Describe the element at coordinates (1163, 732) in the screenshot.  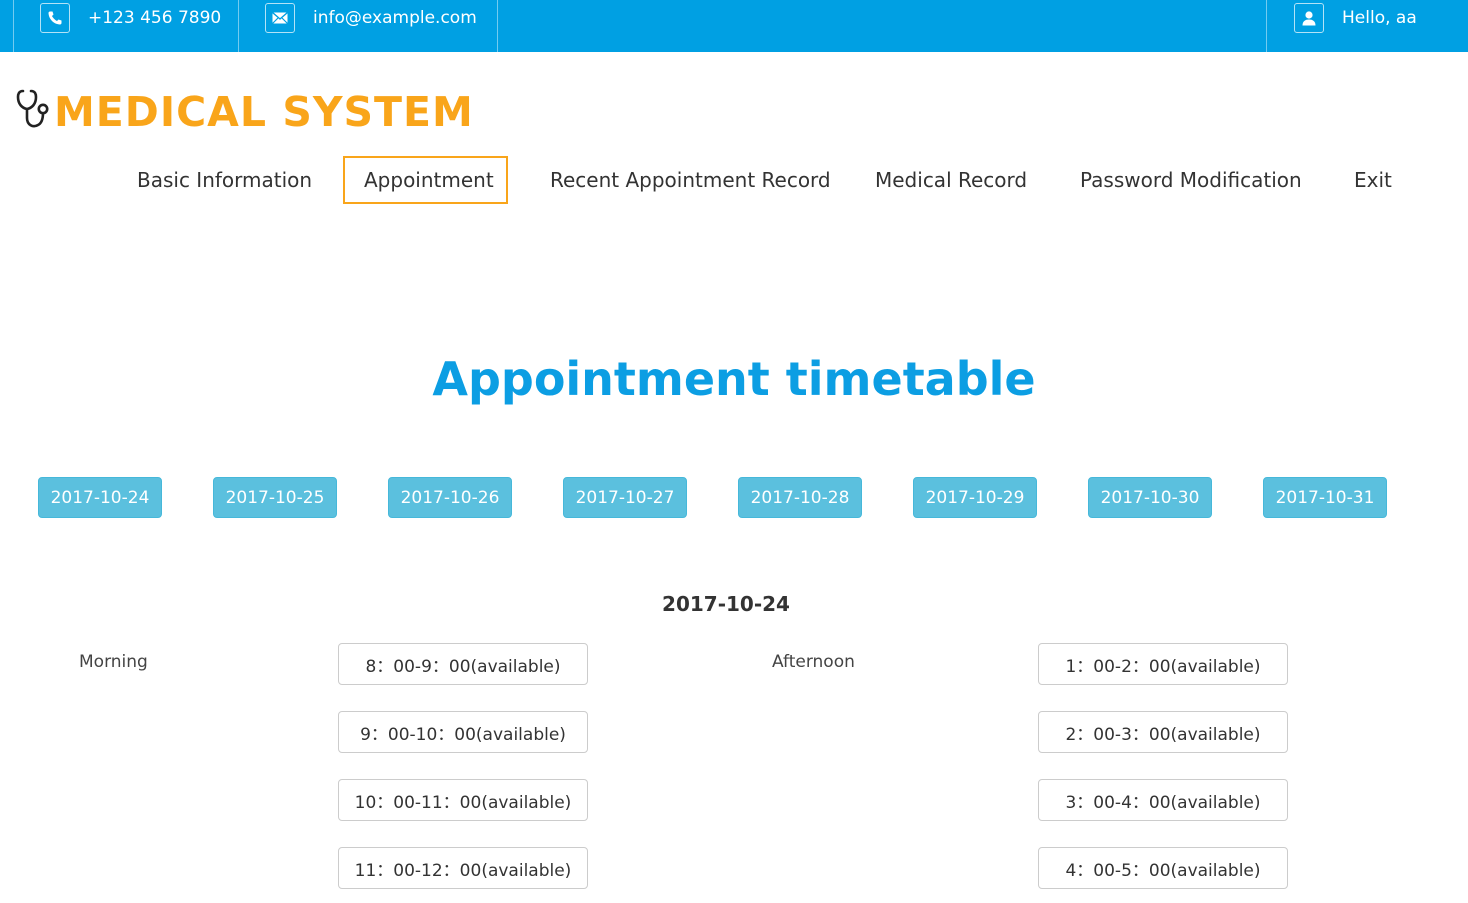
I see `time-slot-button: 2：00-3：00(available)` at that location.